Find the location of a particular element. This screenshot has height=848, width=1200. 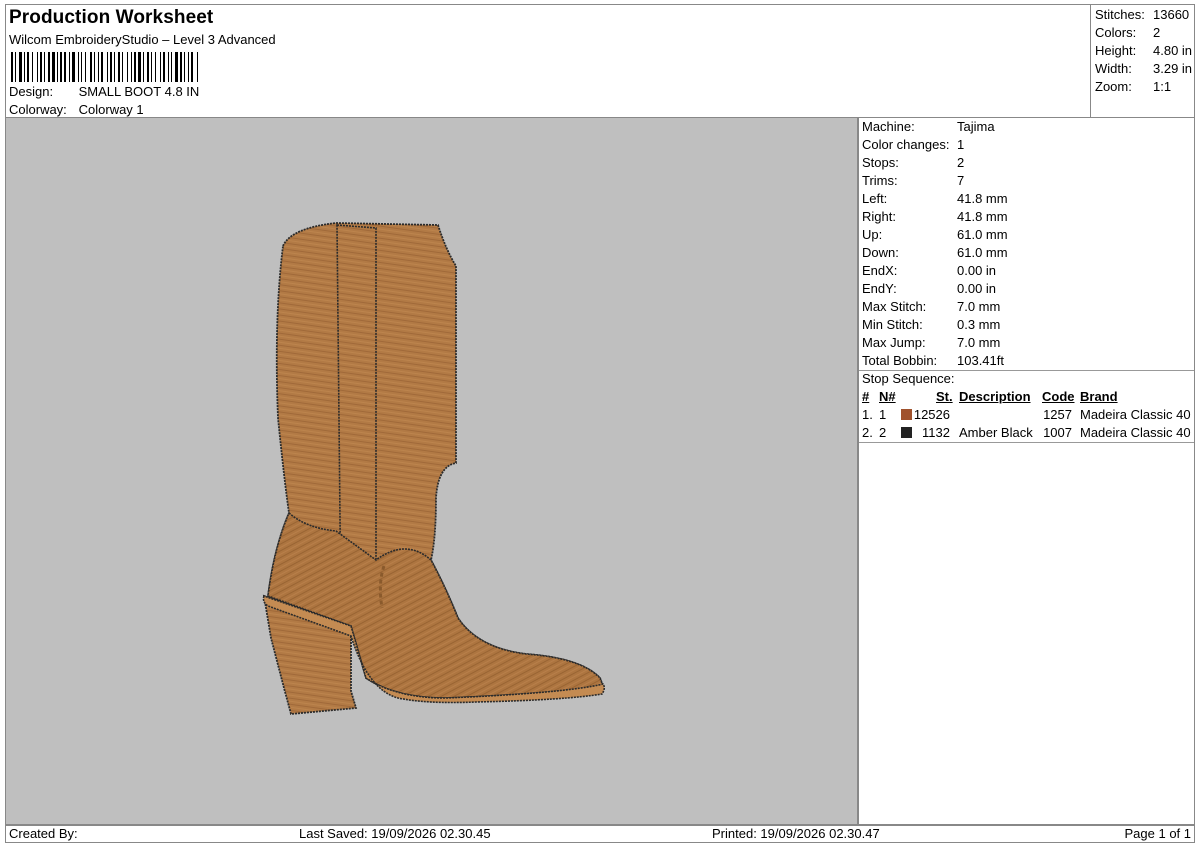

info-label: Up: is located at coordinates (872, 234).